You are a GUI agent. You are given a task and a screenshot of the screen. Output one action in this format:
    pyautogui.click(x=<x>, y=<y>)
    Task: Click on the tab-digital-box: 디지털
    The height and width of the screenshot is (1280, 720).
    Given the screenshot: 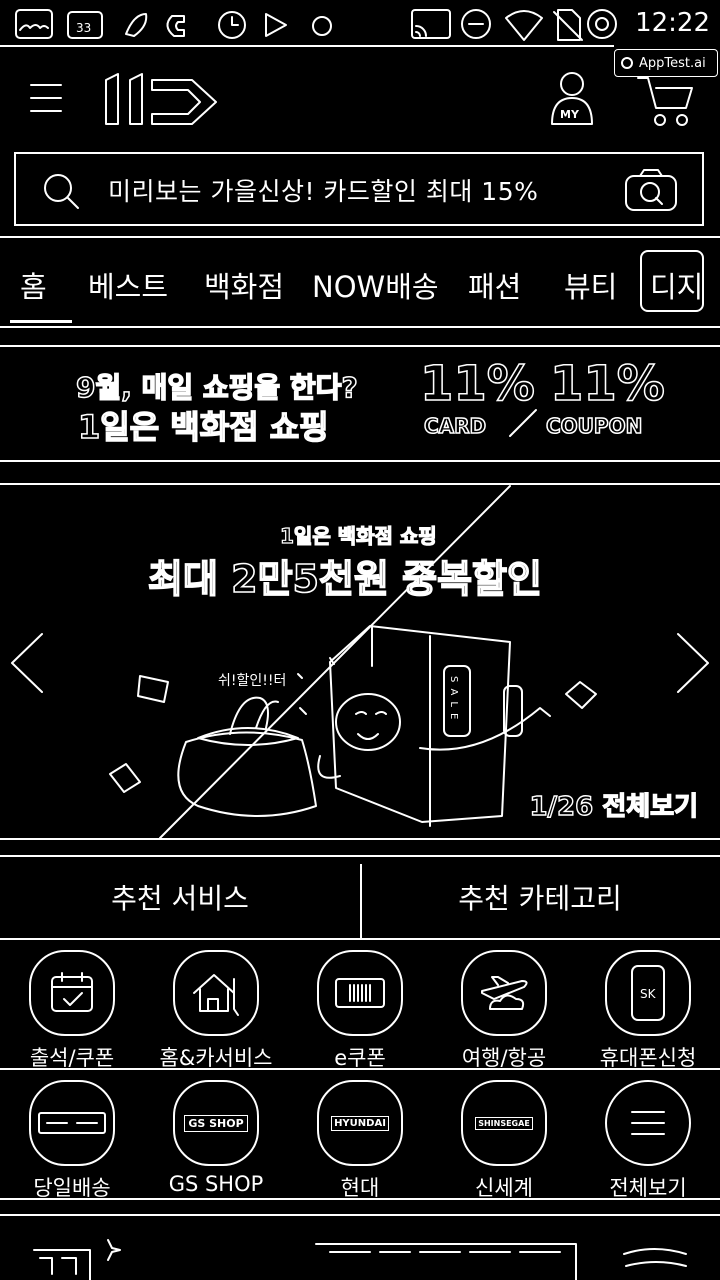 What is the action you would take?
    pyautogui.click(x=672, y=281)
    